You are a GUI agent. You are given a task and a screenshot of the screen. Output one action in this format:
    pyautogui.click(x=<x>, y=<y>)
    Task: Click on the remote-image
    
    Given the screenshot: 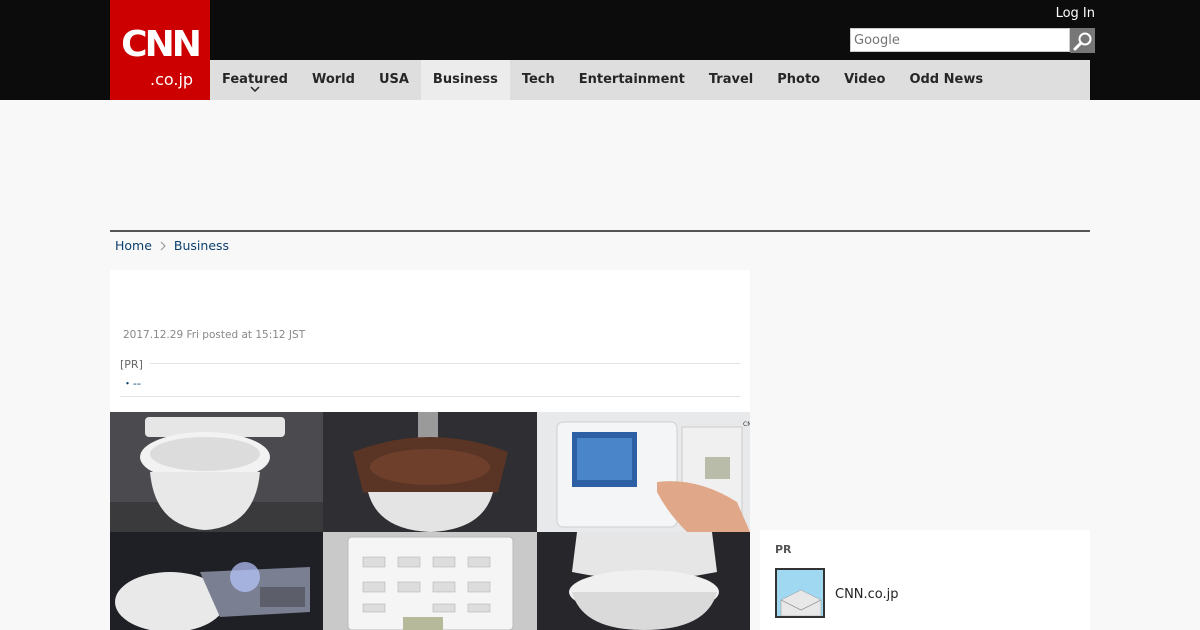 What is the action you would take?
    pyautogui.click(x=430, y=581)
    